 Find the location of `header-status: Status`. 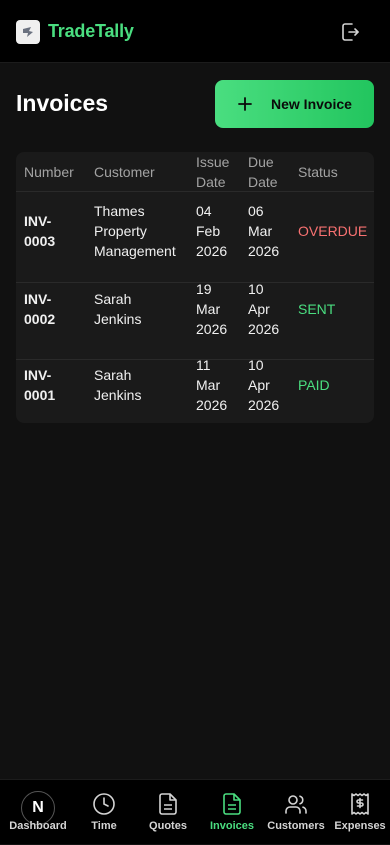

header-status: Status is located at coordinates (318, 172).